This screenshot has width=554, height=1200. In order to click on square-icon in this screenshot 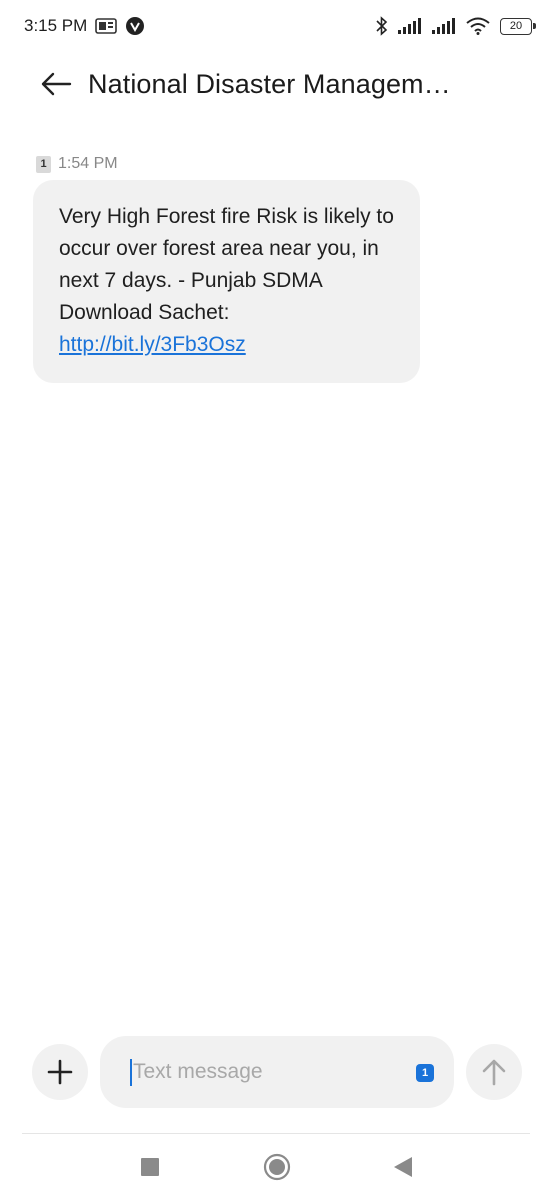, I will do `click(150, 1167)`.